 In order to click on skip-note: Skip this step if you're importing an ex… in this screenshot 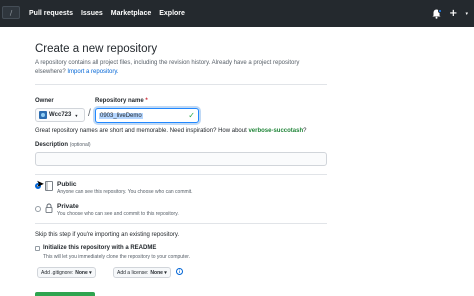, I will do `click(107, 235)`.